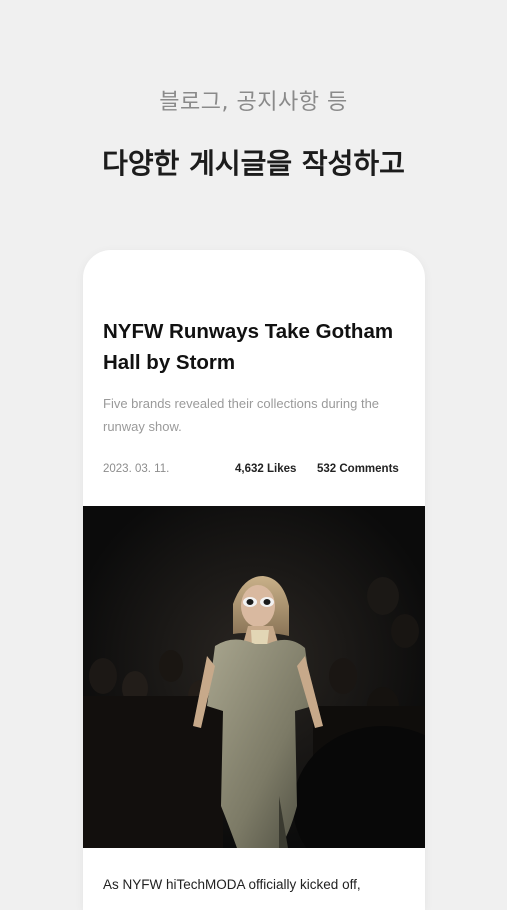 This screenshot has height=910, width=507. What do you see at coordinates (258, 347) in the screenshot?
I see `post-title: NYFW Runways Take Gotham Hall by Storm` at bounding box center [258, 347].